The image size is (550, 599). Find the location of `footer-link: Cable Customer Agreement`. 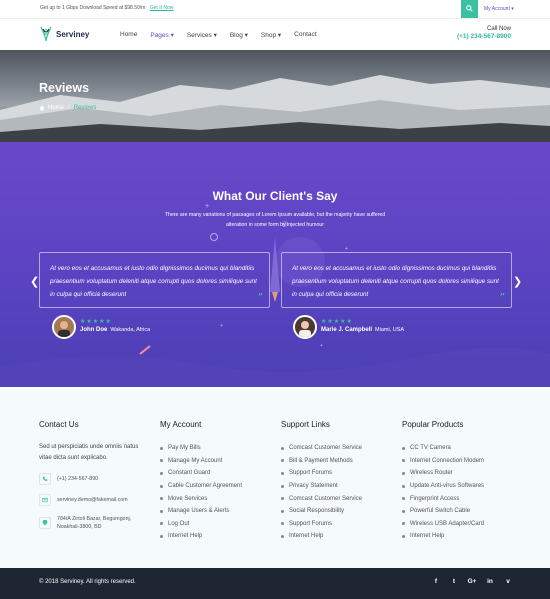

footer-link: Cable Customer Agreement is located at coordinates (201, 486).